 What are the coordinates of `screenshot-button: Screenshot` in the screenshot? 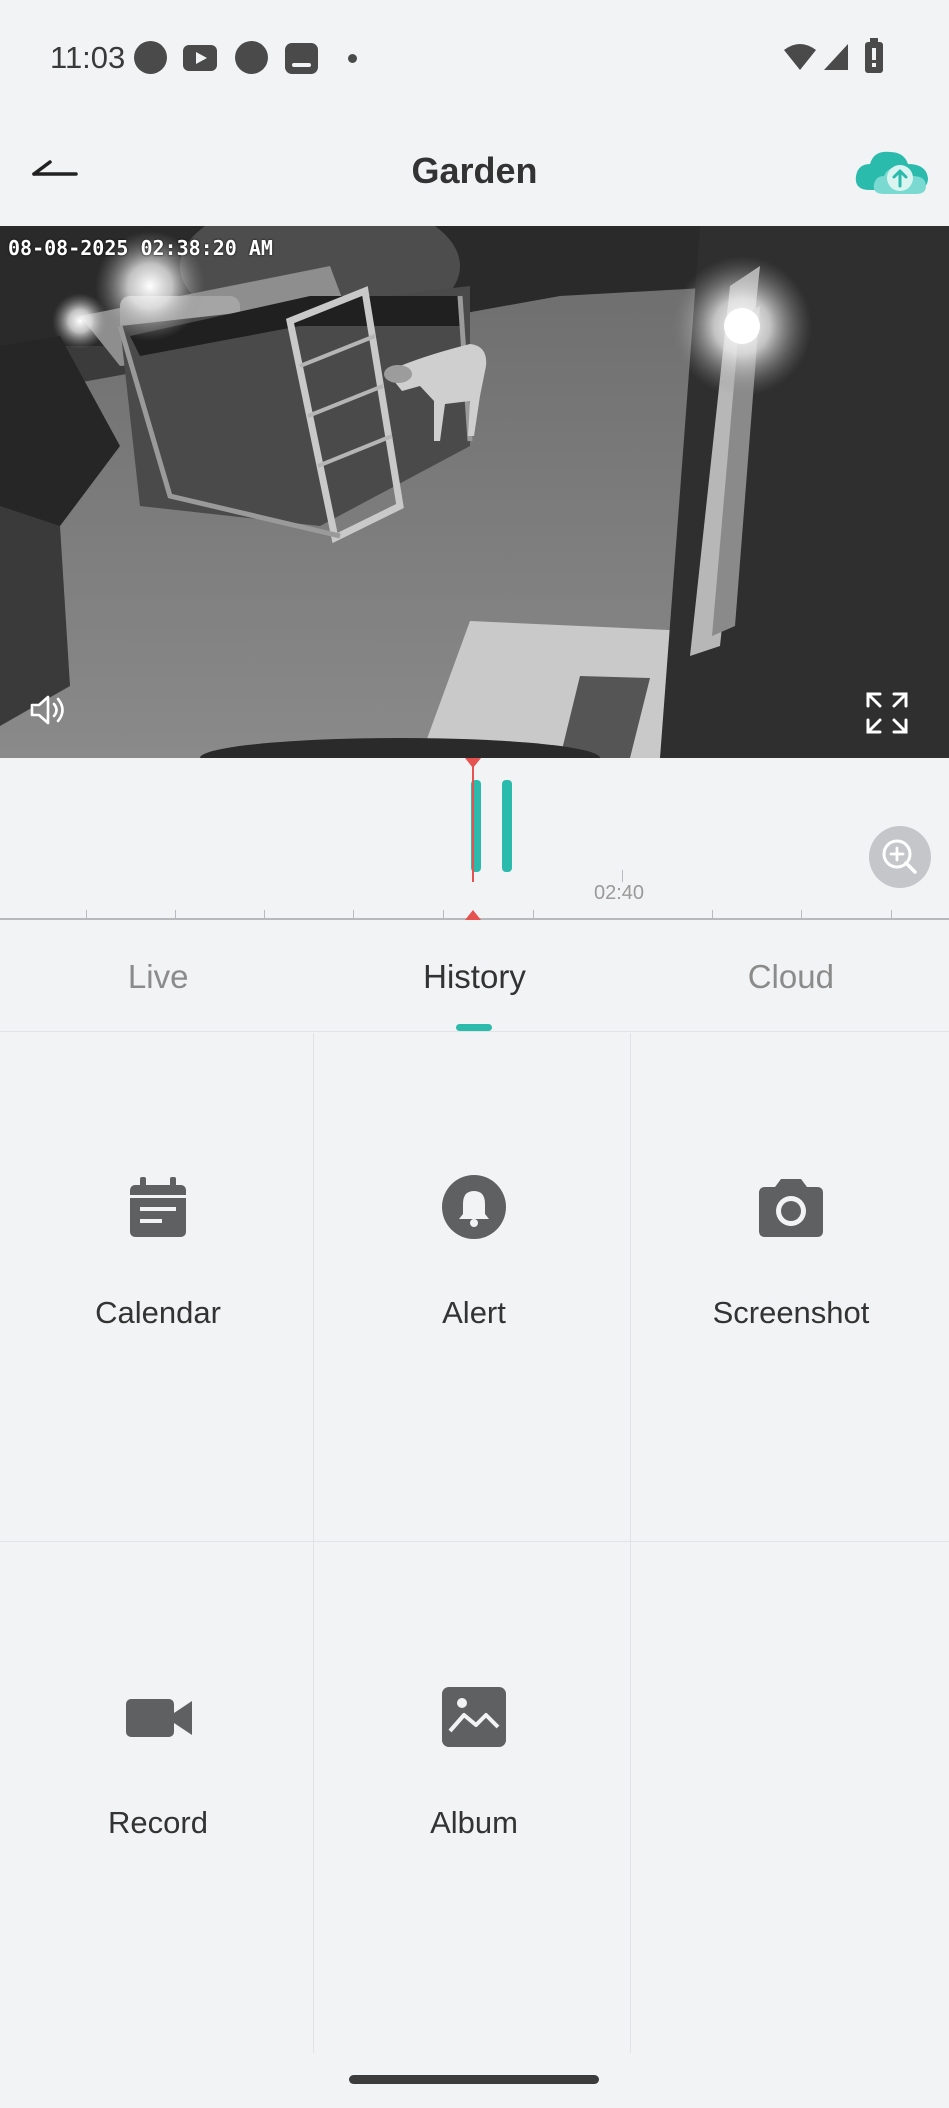 It's located at (791, 1288).